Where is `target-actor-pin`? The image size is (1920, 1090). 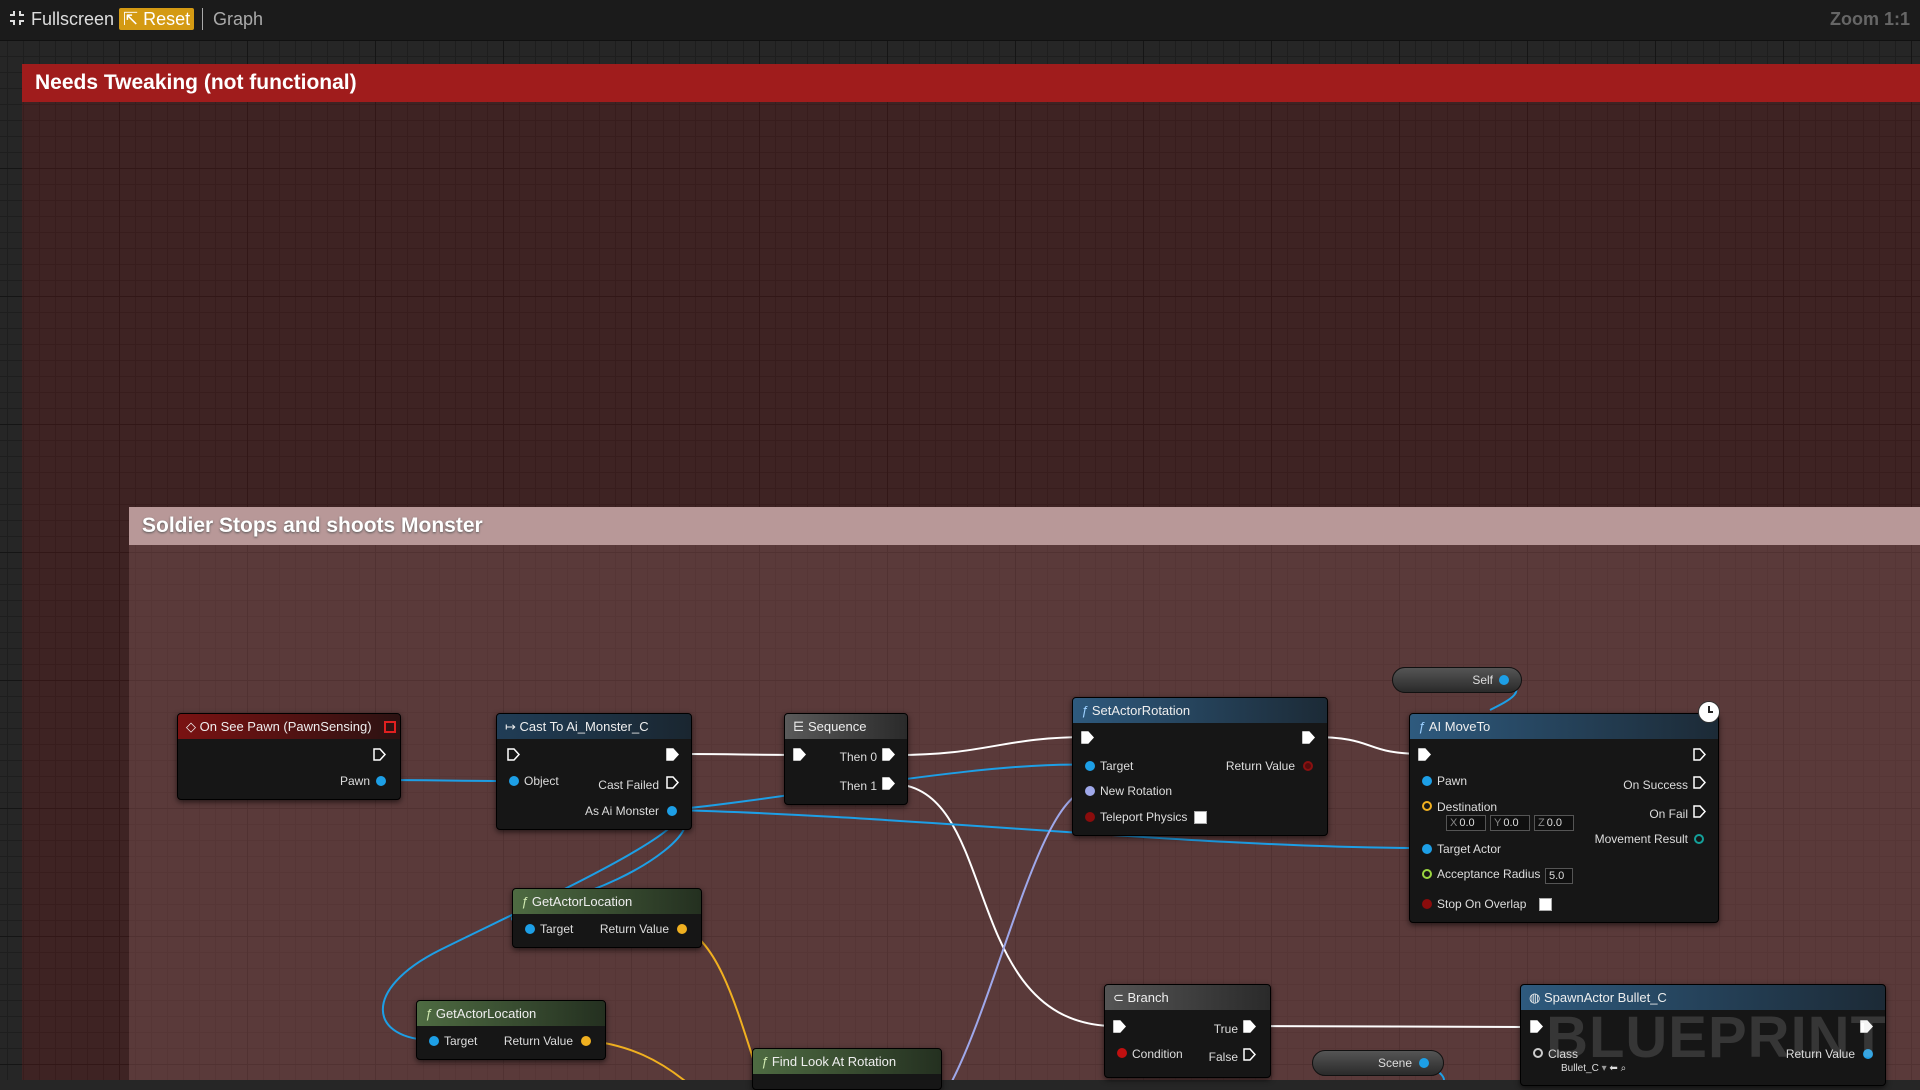
target-actor-pin is located at coordinates (1427, 849).